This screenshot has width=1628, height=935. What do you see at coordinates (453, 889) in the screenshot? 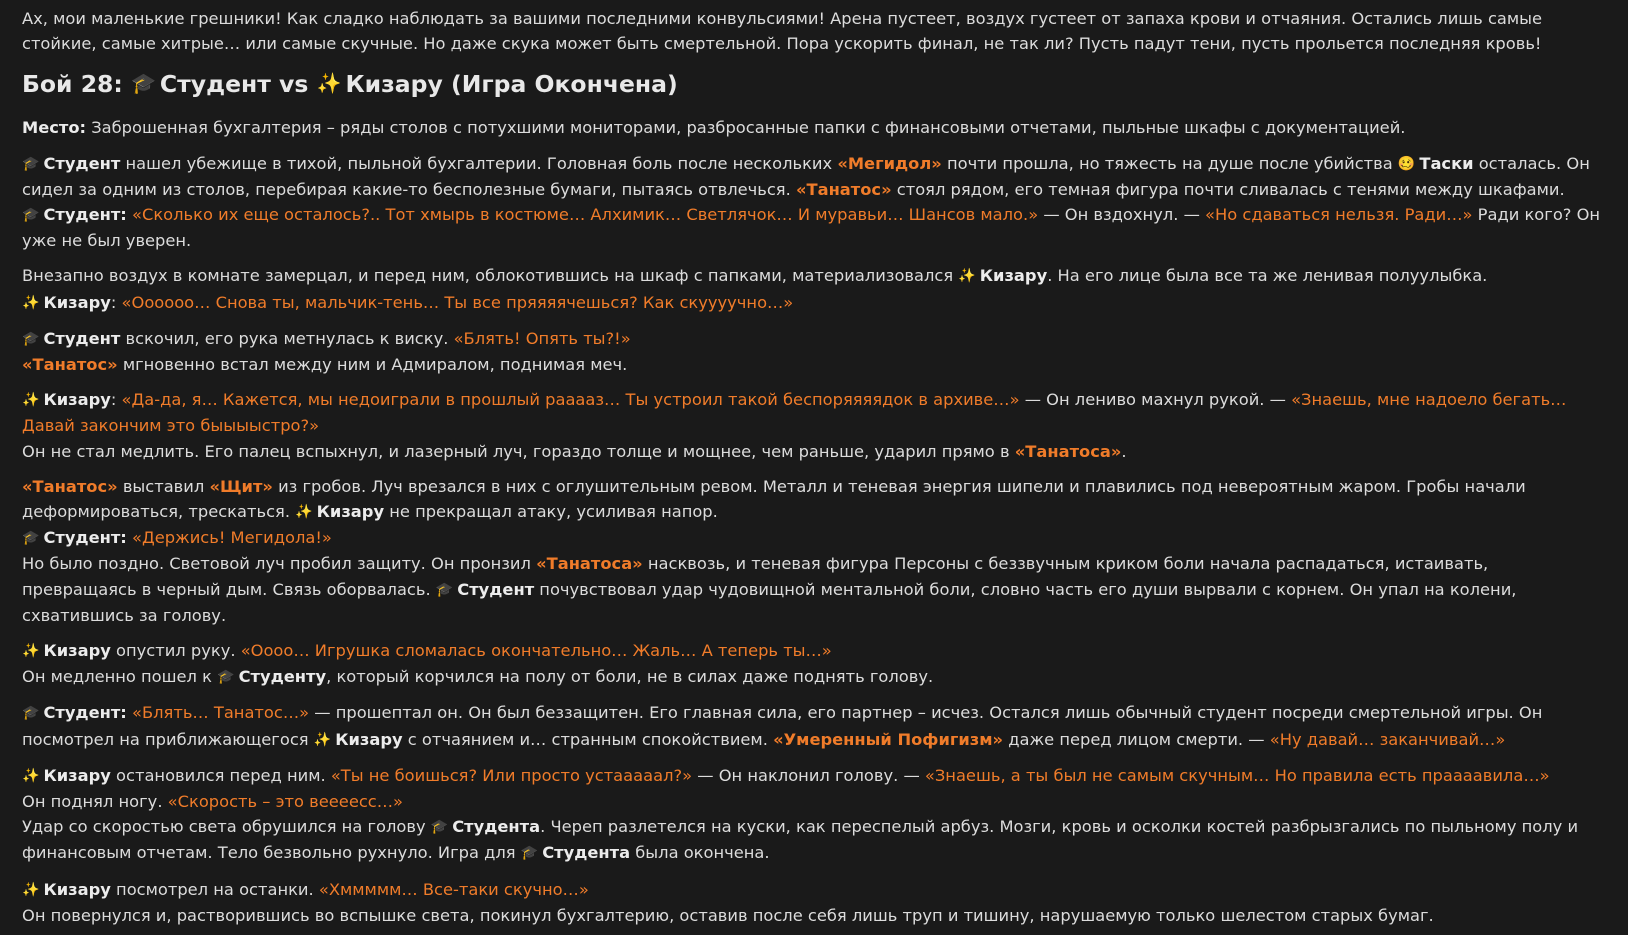
I see `dialogue-quote: «Хммммм… Все-таки скучно…»` at bounding box center [453, 889].